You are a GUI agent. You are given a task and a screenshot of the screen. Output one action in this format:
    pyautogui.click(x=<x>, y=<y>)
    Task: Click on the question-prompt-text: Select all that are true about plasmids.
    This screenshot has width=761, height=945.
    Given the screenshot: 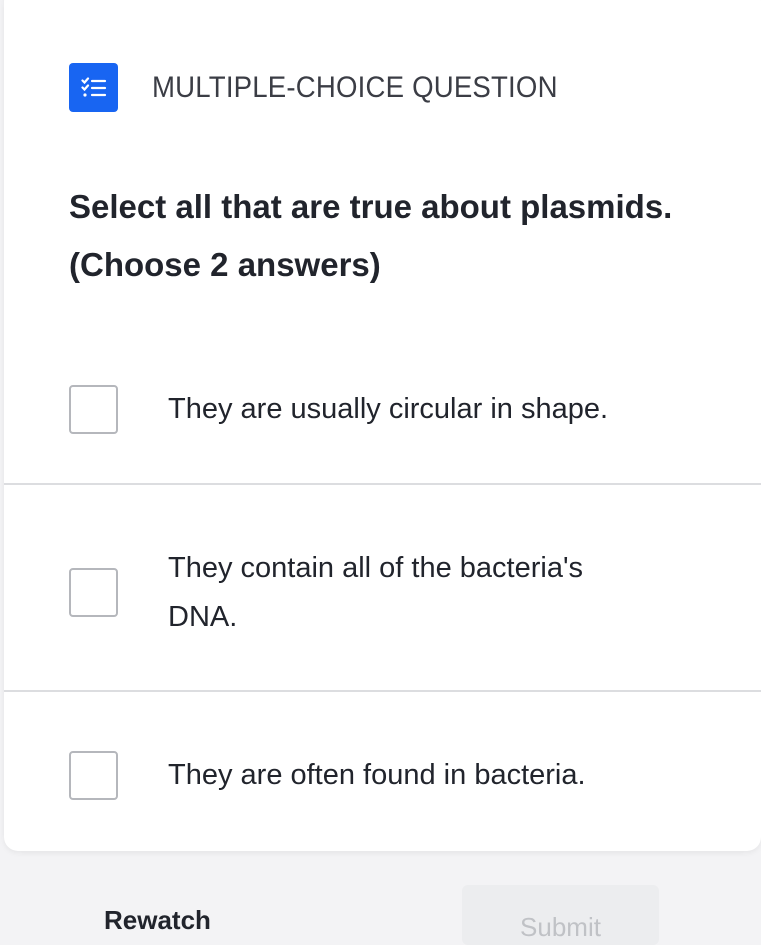 What is the action you would take?
    pyautogui.click(x=371, y=206)
    